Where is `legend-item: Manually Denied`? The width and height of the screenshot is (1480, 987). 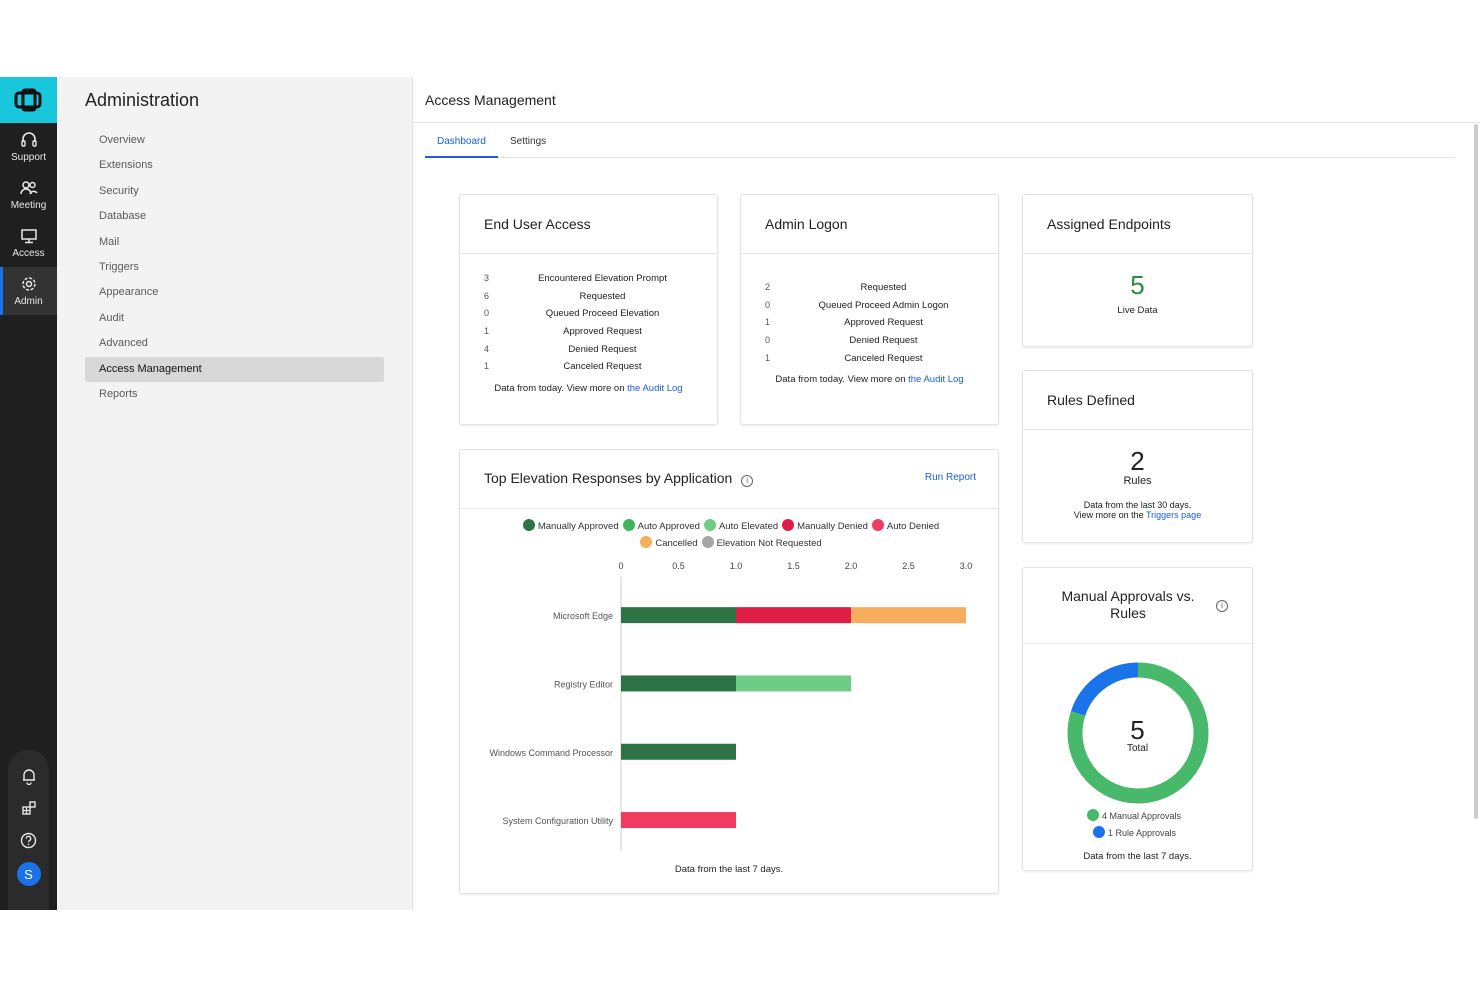 legend-item: Manually Denied is located at coordinates (825, 526).